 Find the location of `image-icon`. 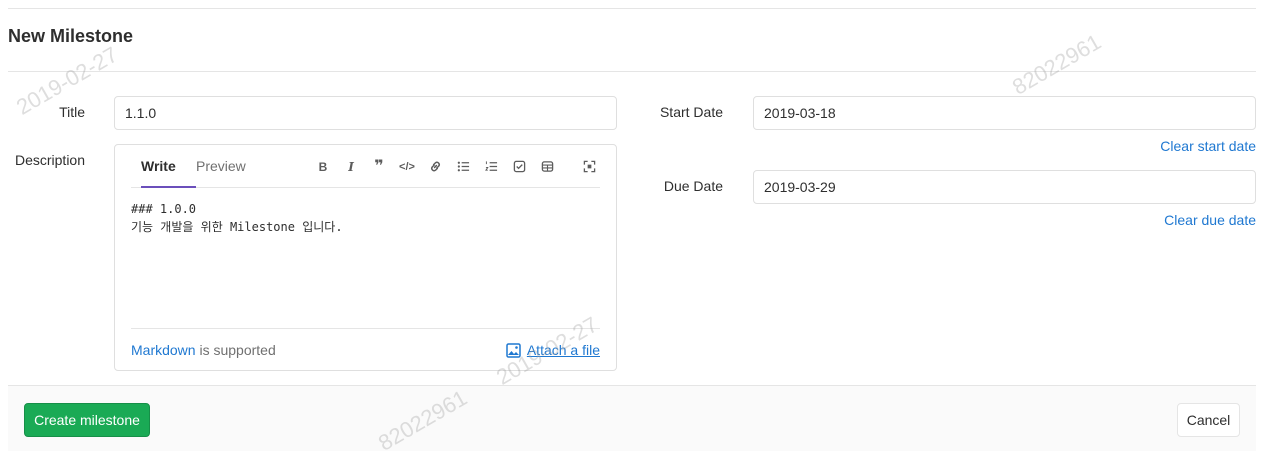

image-icon is located at coordinates (513, 350).